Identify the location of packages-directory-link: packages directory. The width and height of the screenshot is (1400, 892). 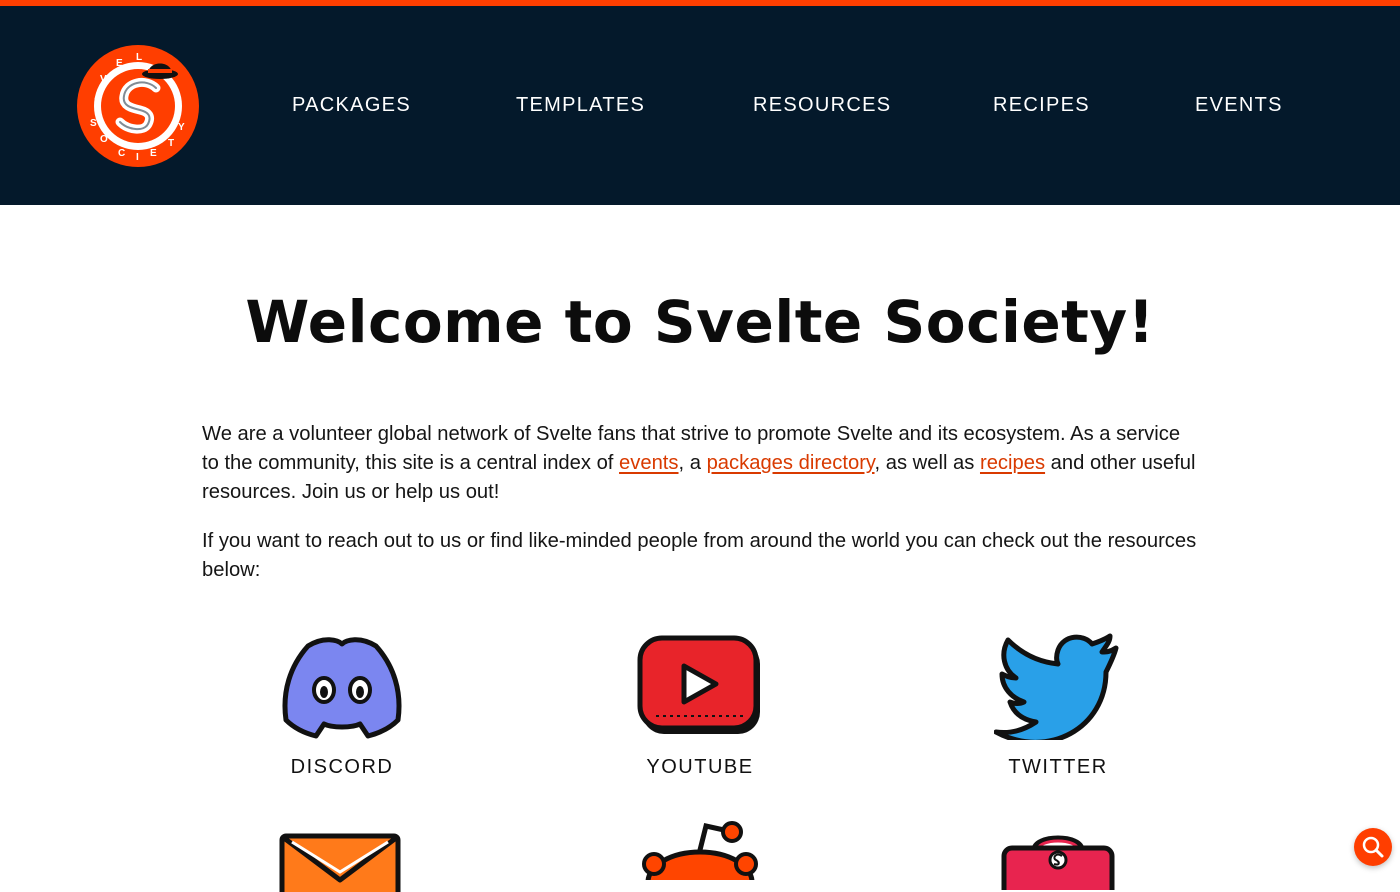
(791, 463).